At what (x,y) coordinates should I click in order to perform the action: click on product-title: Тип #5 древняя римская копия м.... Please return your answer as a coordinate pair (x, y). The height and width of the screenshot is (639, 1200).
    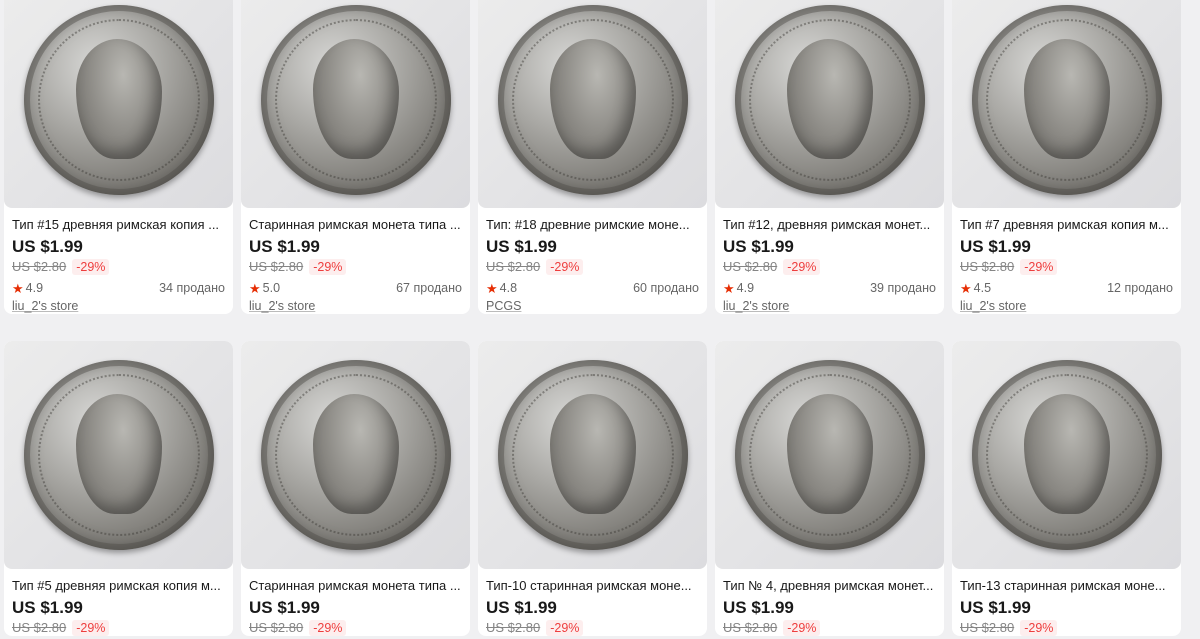
    Looking at the image, I should click on (118, 586).